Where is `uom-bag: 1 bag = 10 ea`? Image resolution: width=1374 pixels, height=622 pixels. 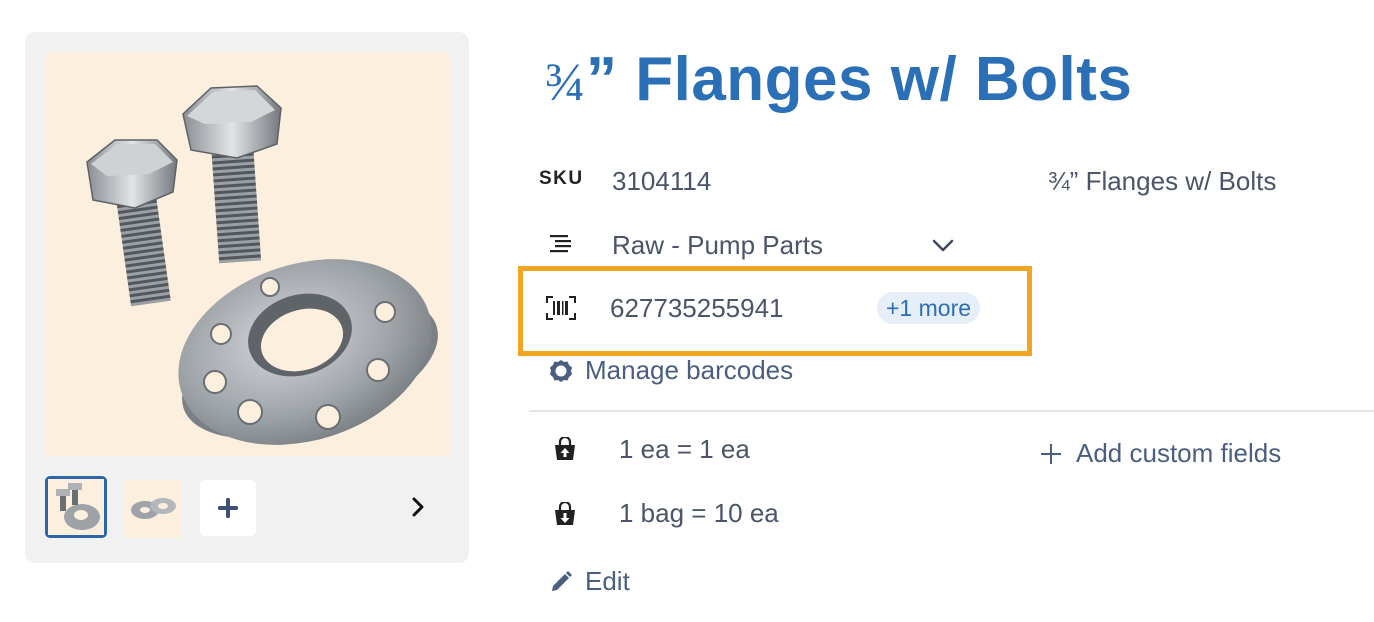 uom-bag: 1 bag = 10 ea is located at coordinates (699, 513).